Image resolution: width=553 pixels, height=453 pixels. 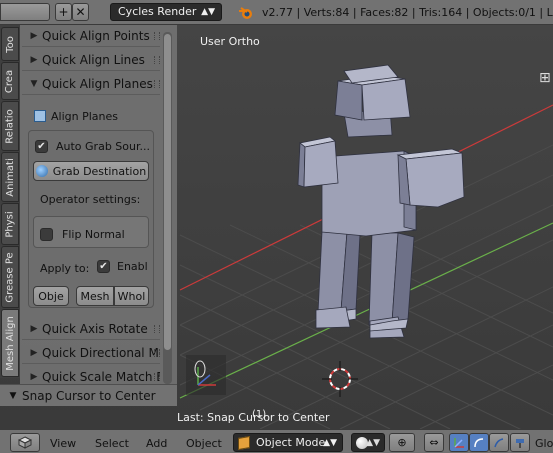 What do you see at coordinates (88, 395) in the screenshot?
I see `panel-snap-cursor-to-center: ▼ Snap Cursor to Center` at bounding box center [88, 395].